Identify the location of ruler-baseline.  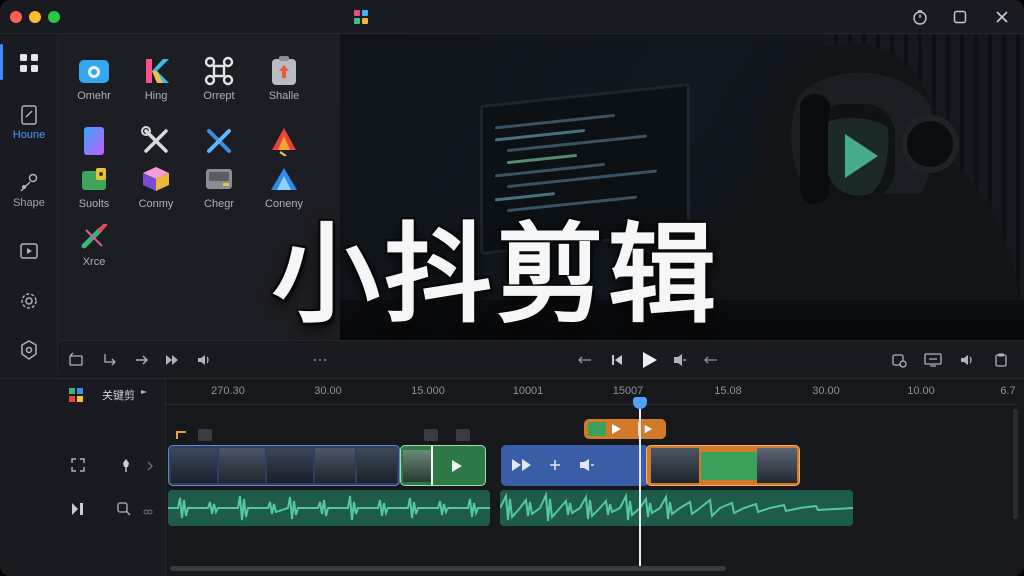
(591, 404).